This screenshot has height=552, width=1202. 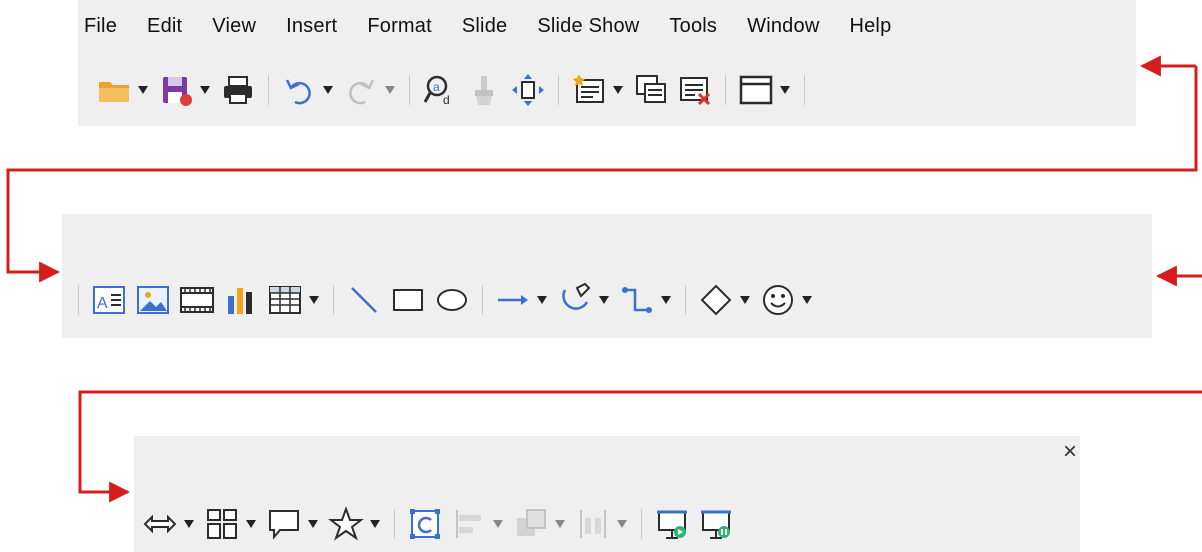 I want to click on ellipse-icon, so click(x=452, y=300).